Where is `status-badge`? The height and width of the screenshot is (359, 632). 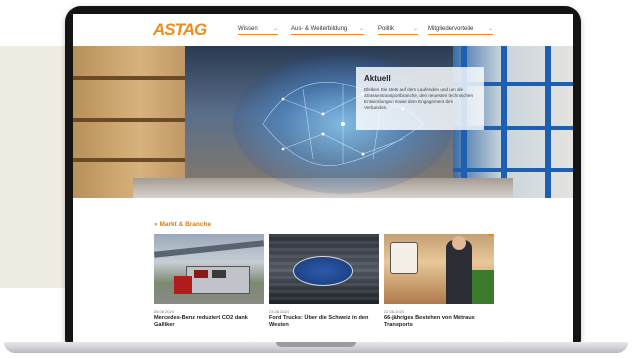 status-badge is located at coordinates (491, 235).